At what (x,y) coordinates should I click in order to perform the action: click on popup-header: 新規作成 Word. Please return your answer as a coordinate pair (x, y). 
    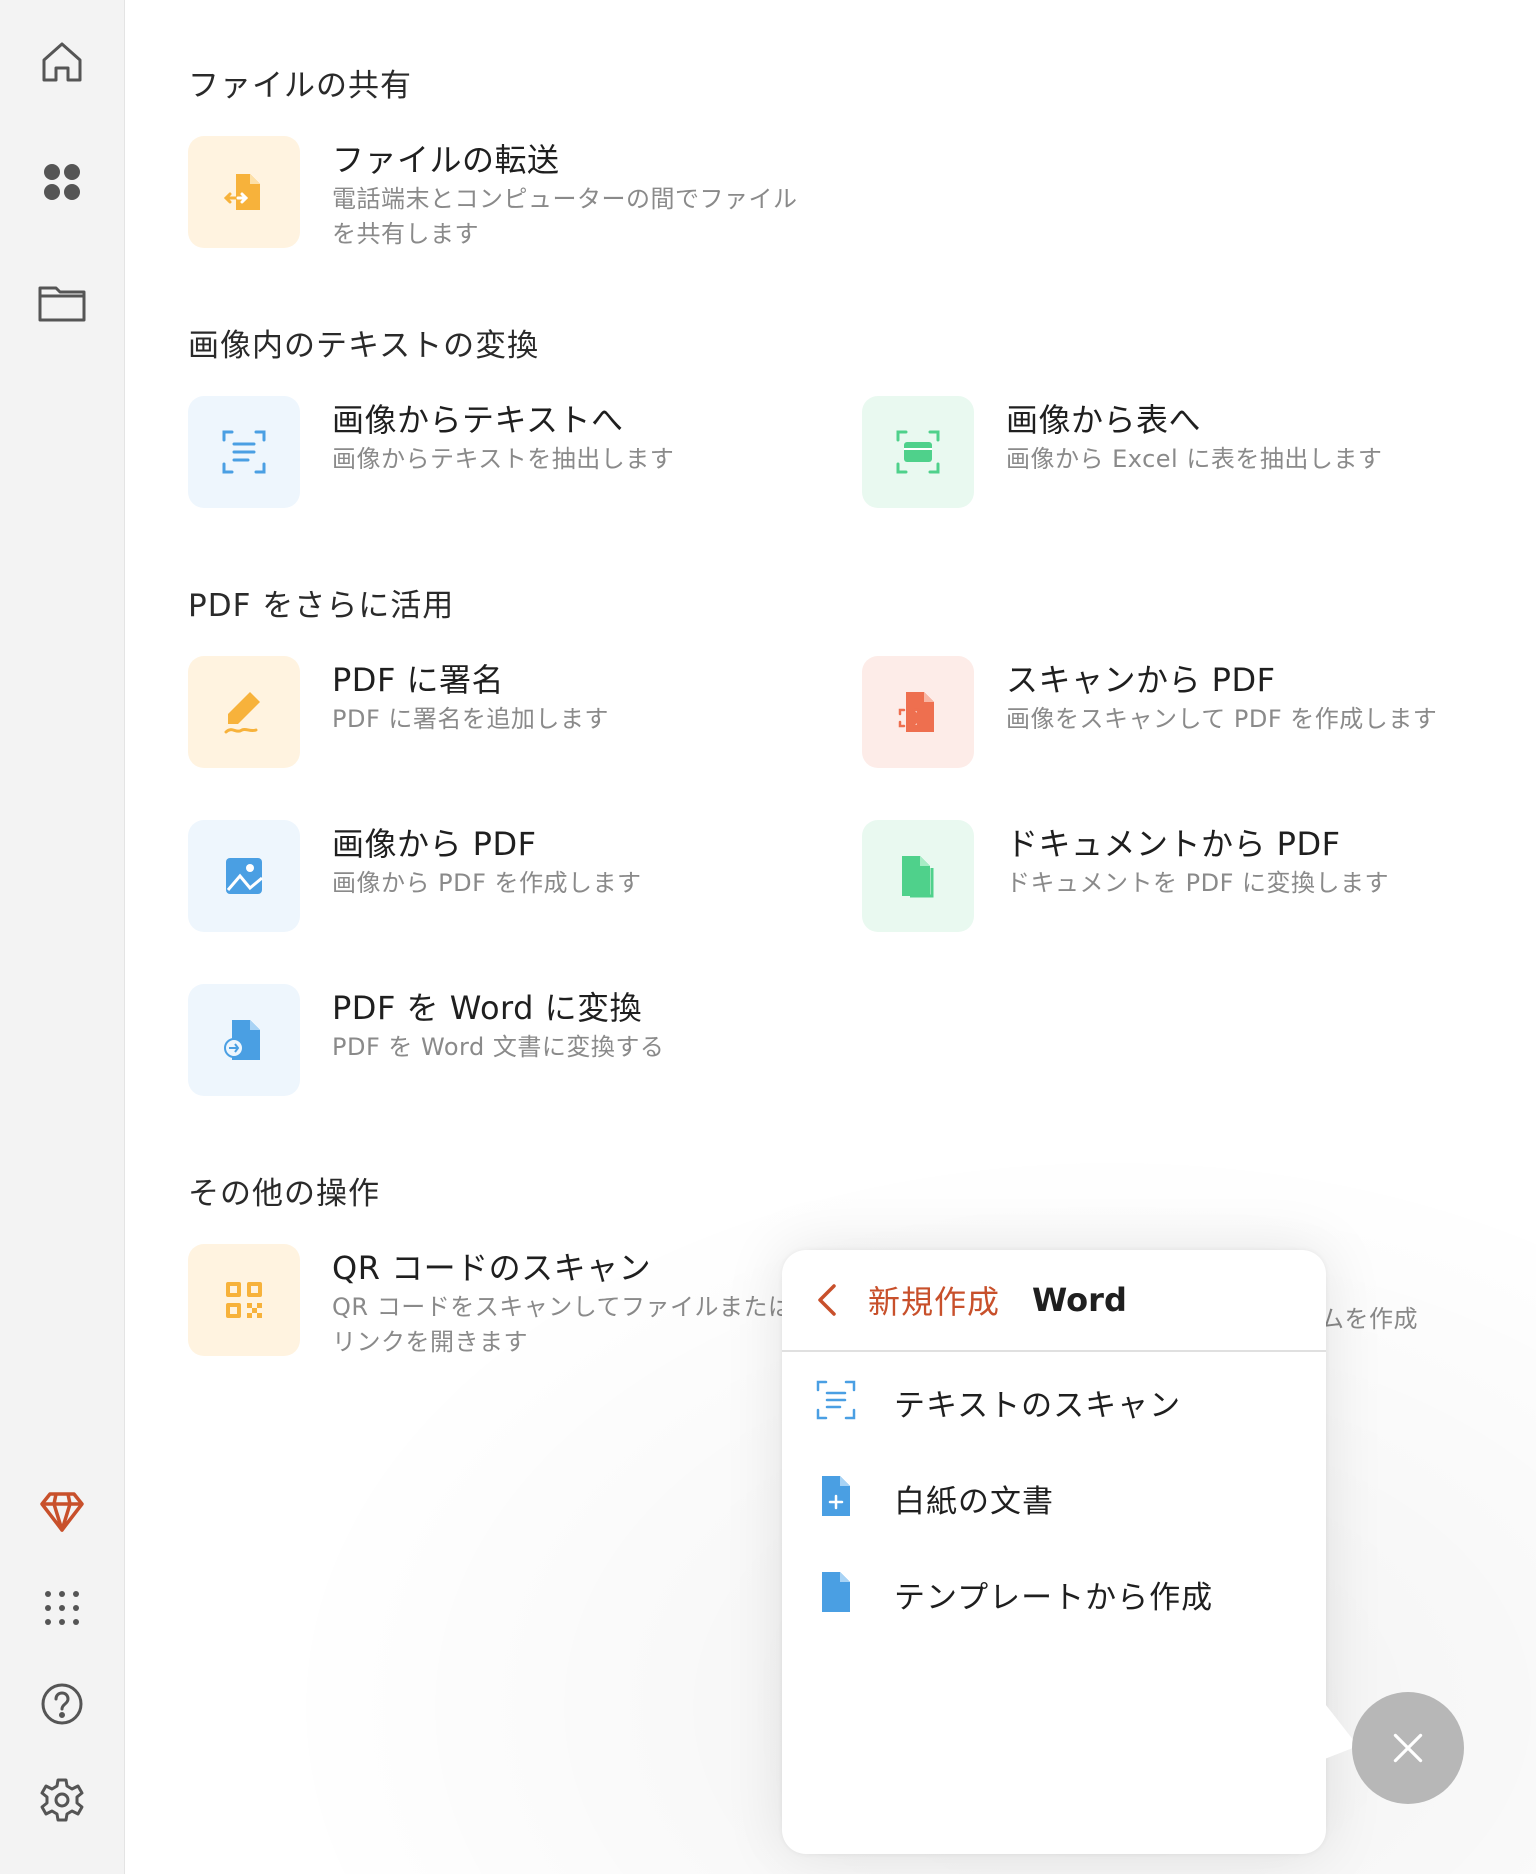
    Looking at the image, I should click on (1054, 1301).